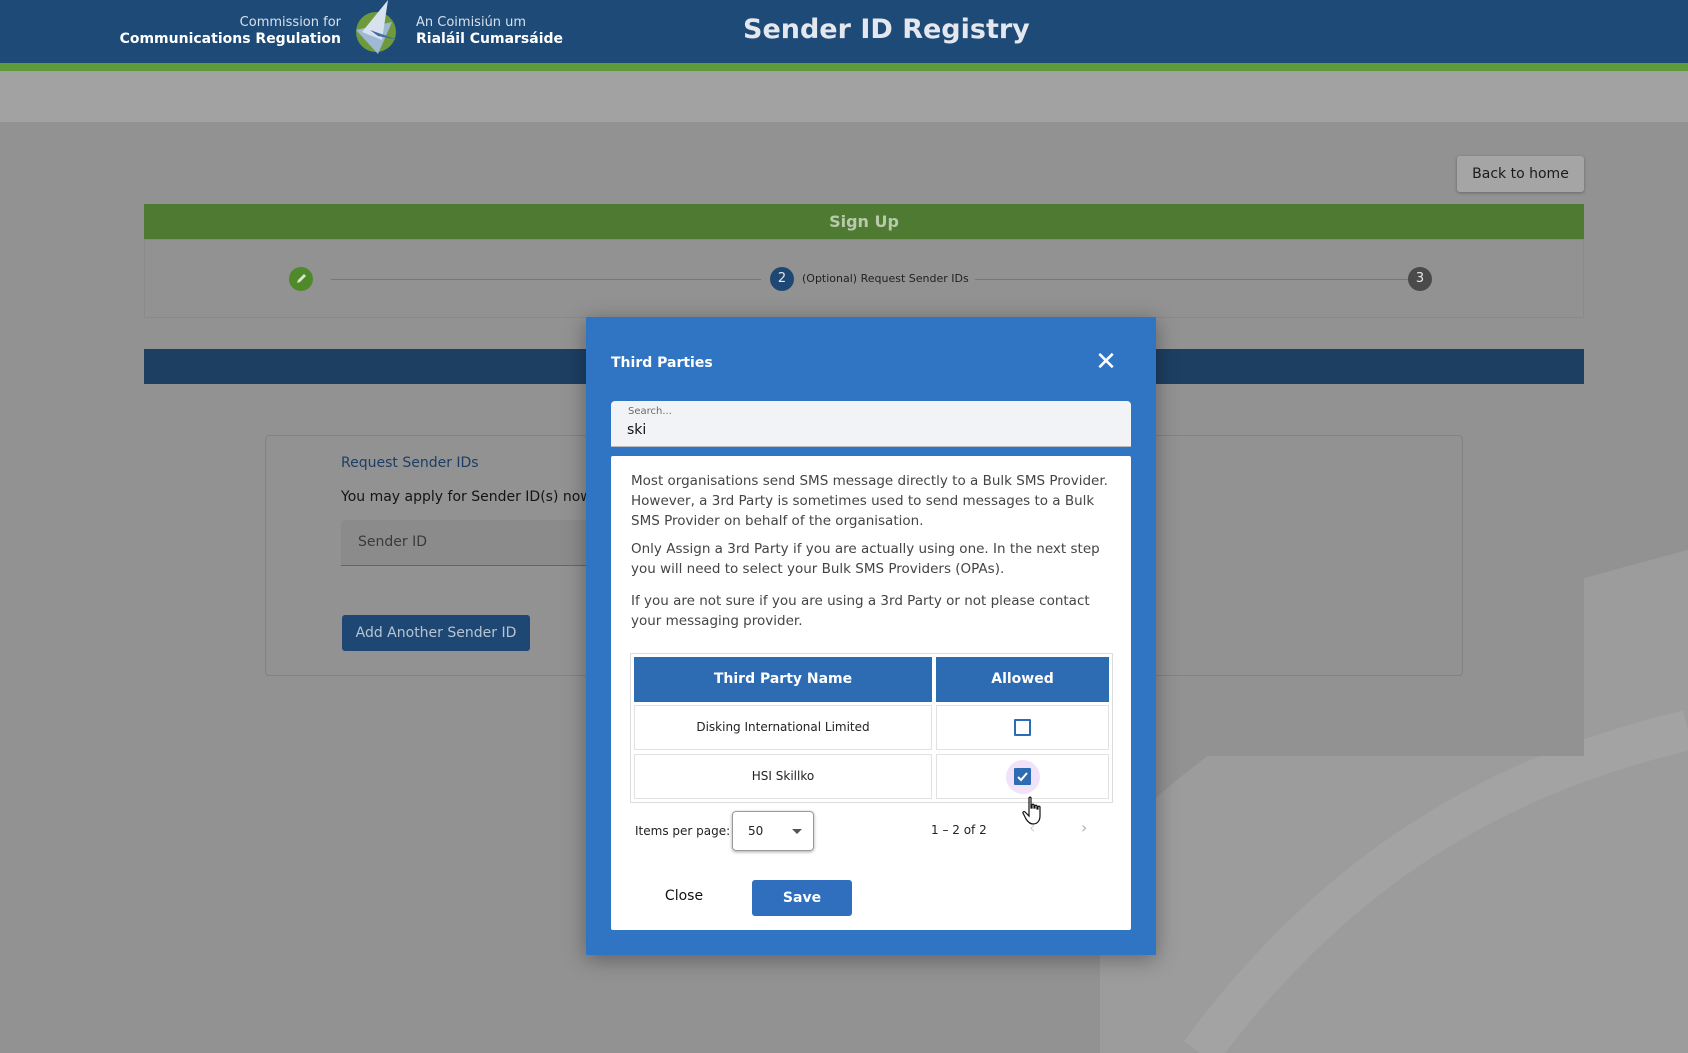 The width and height of the screenshot is (1688, 1053). I want to click on close-icon: ✕, so click(1106, 362).